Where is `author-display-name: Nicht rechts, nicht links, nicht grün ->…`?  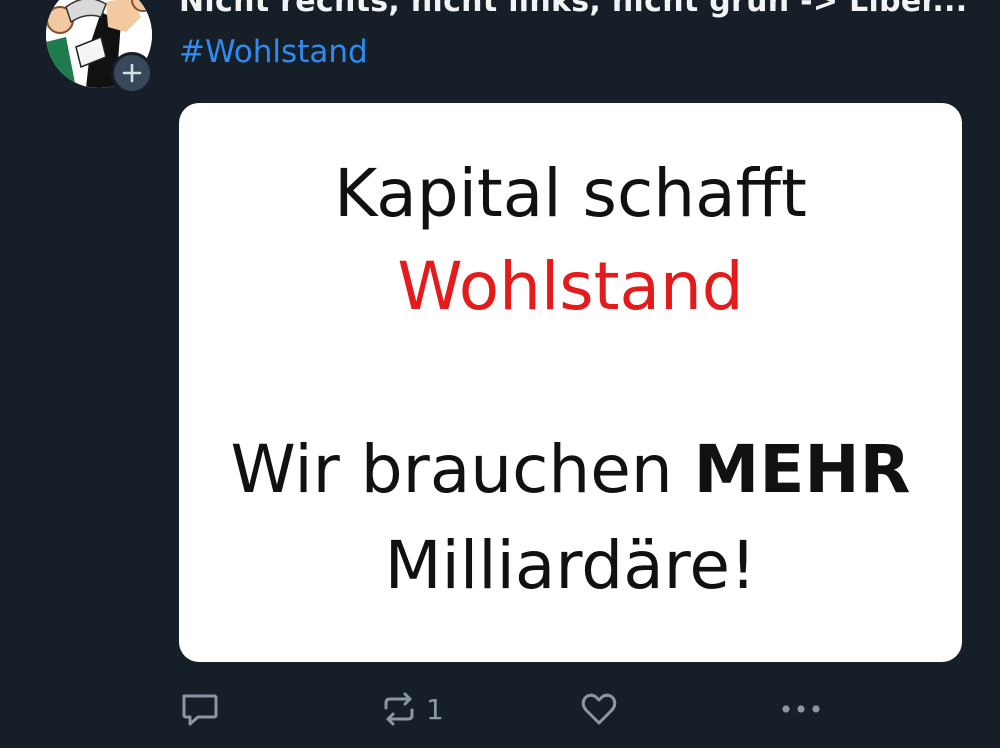
author-display-name: Nicht rechts, nicht links, nicht grün ->… is located at coordinates (573, 9).